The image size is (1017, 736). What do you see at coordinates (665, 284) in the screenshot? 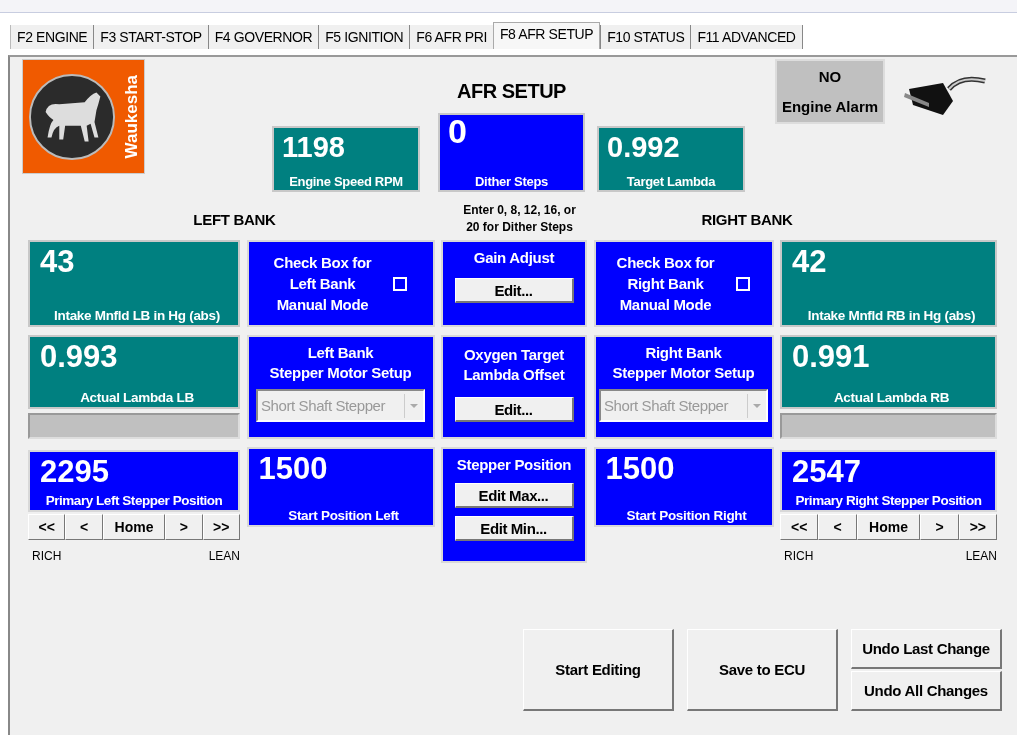
I see `manual-mode-label: Check Box for Right Bank Manual Mode` at bounding box center [665, 284].